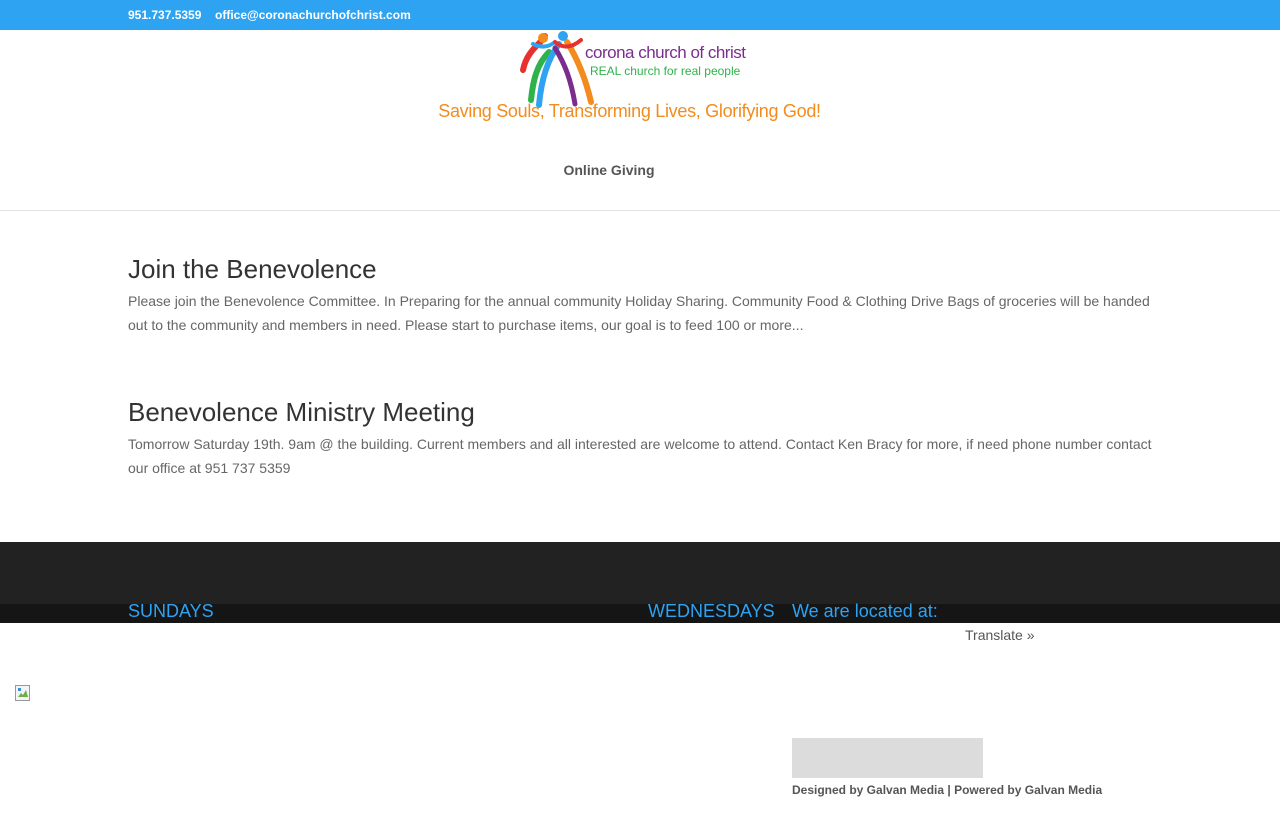 This screenshot has height=836, width=1280. Describe the element at coordinates (640, 573) in the screenshot. I see `footer-widget-area` at that location.